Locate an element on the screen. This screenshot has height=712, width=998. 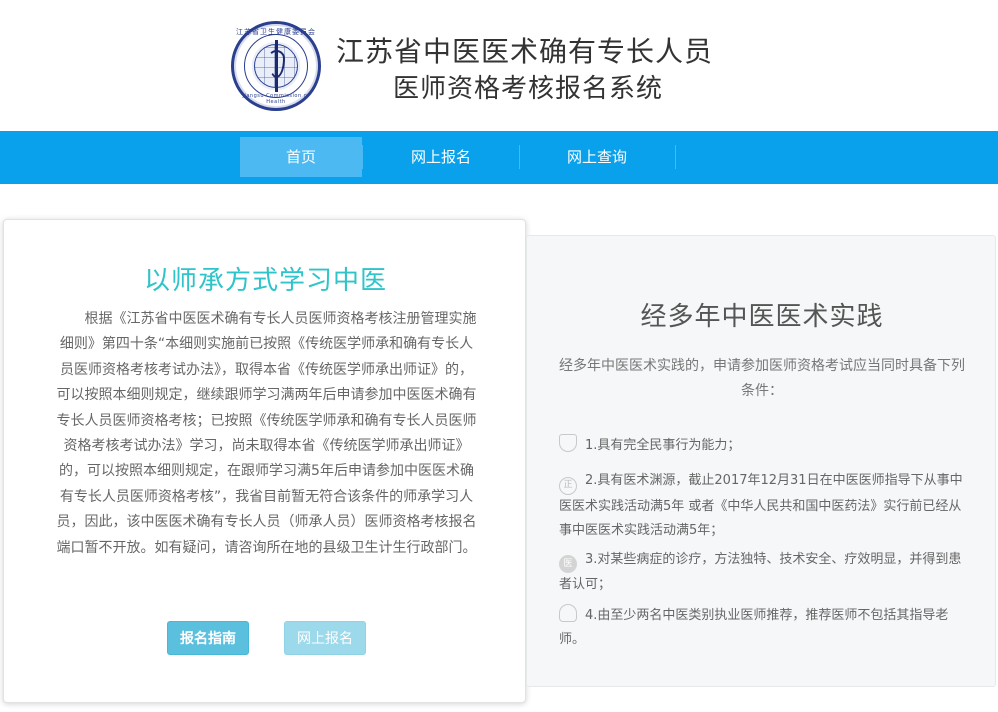
condition-text: 4.由至少两名中医类别执业医师推荐，推荐医师不包括其指导老师。 is located at coordinates (754, 627).